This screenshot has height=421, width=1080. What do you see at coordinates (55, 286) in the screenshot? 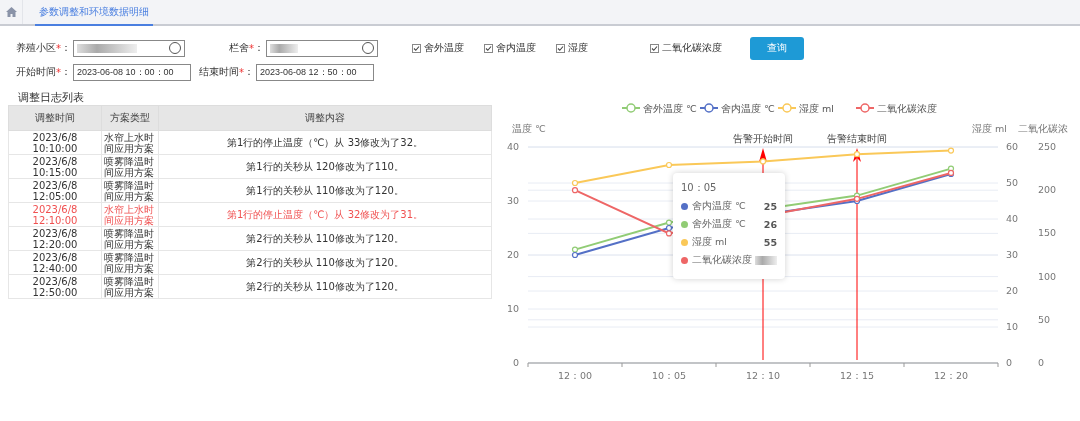
I see `table-cell: 2023/6/8 12:50:00` at bounding box center [55, 286].